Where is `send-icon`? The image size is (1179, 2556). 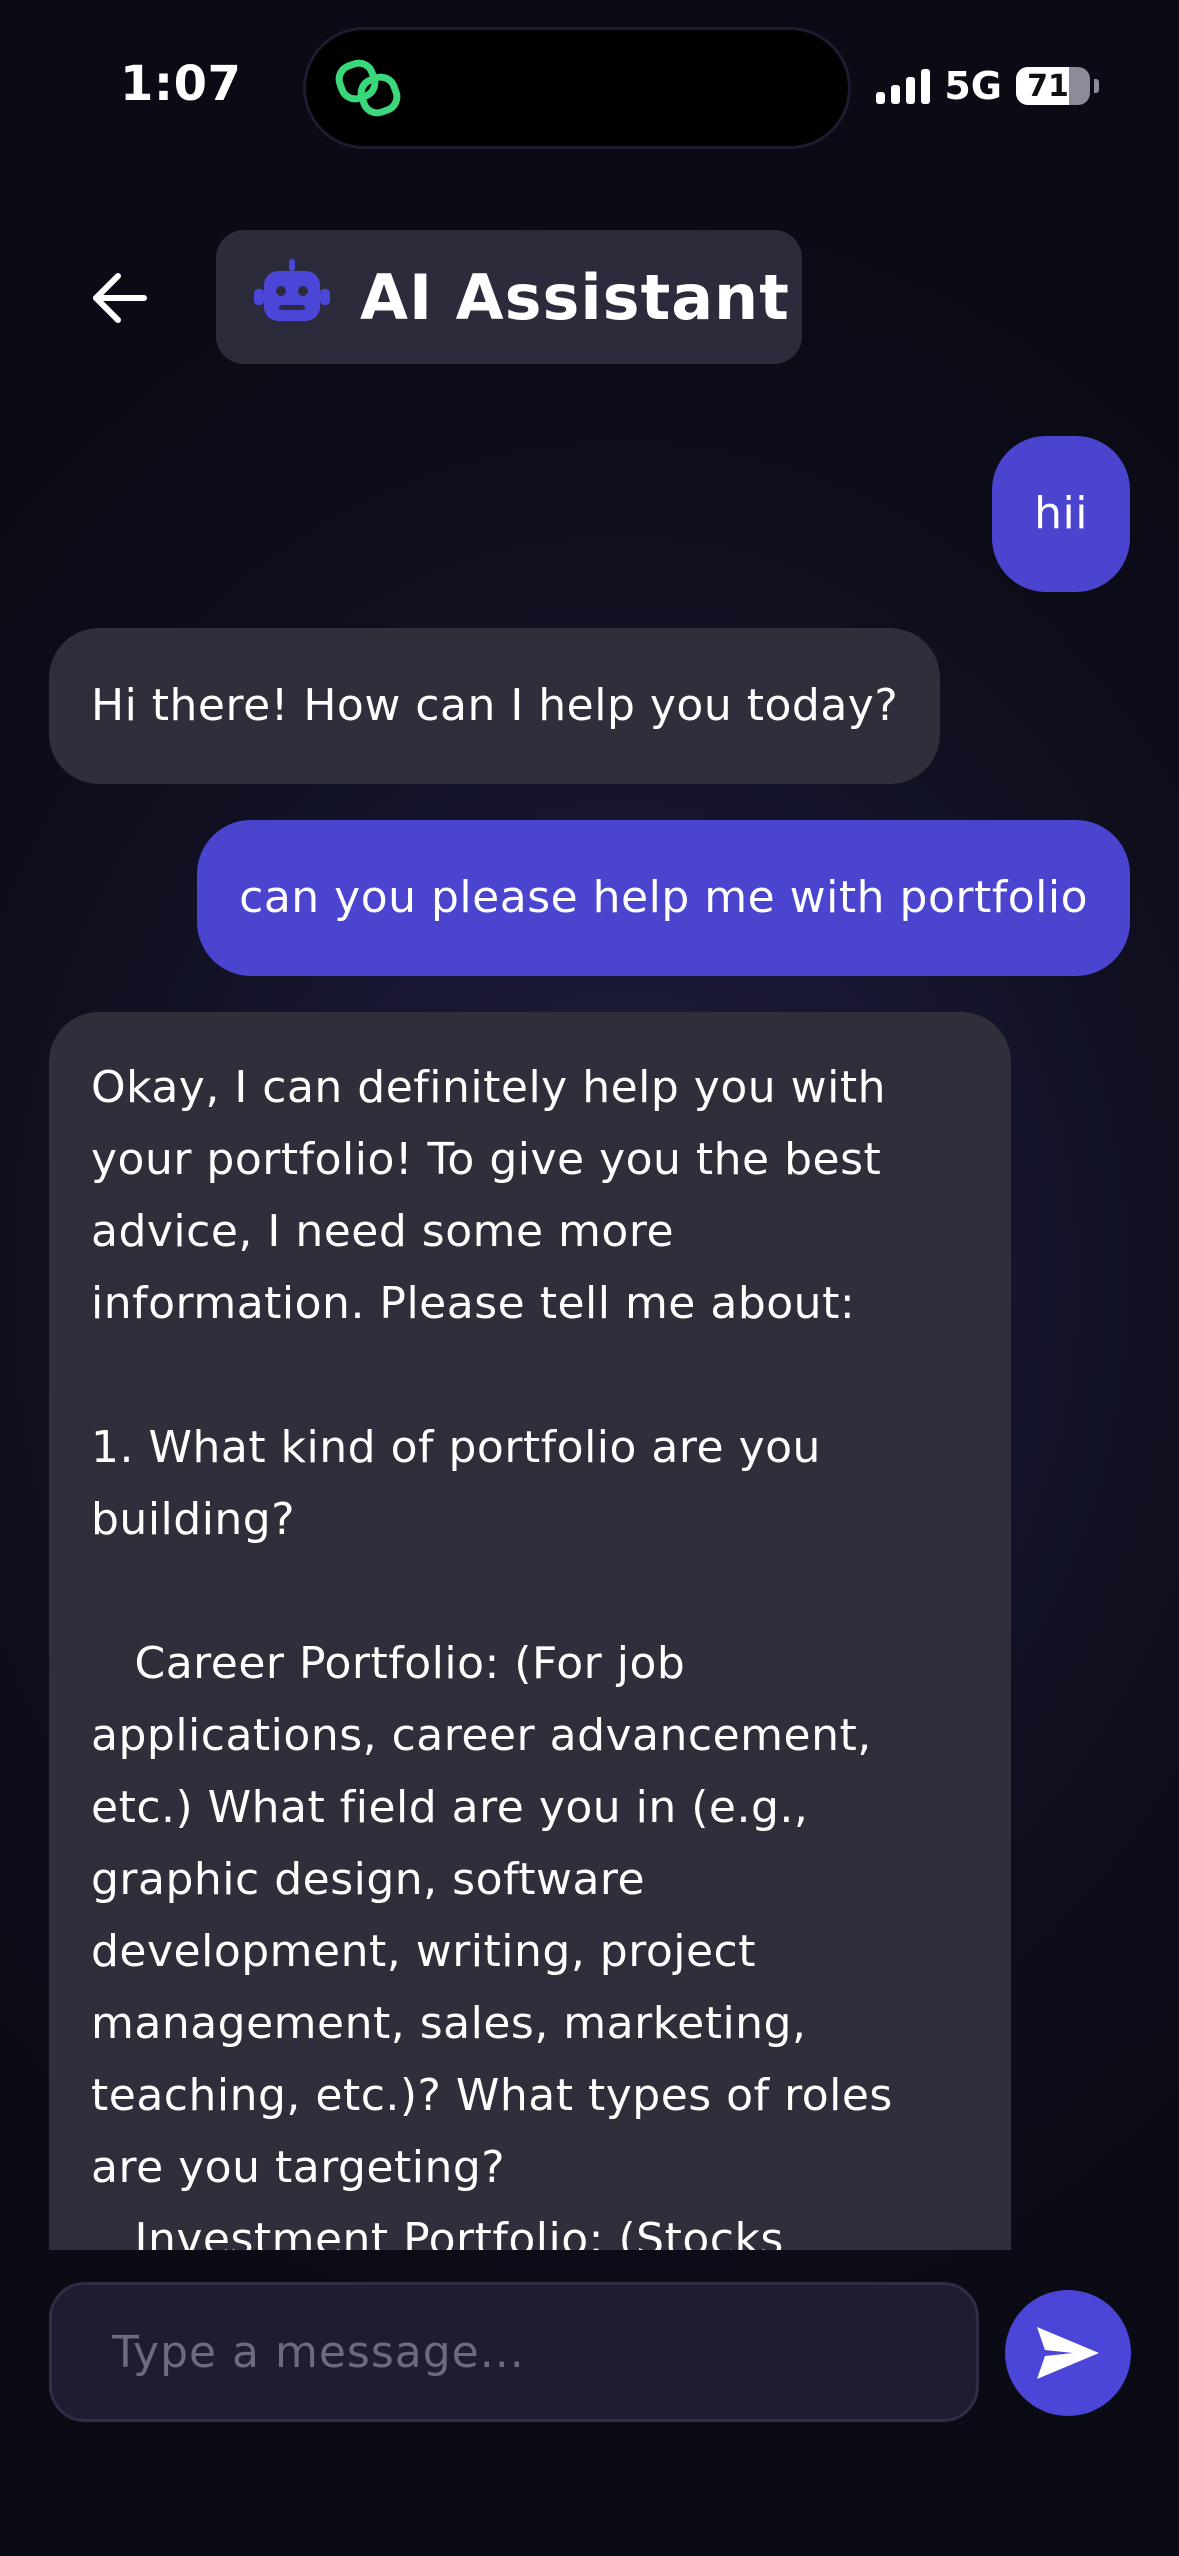
send-icon is located at coordinates (1068, 2353).